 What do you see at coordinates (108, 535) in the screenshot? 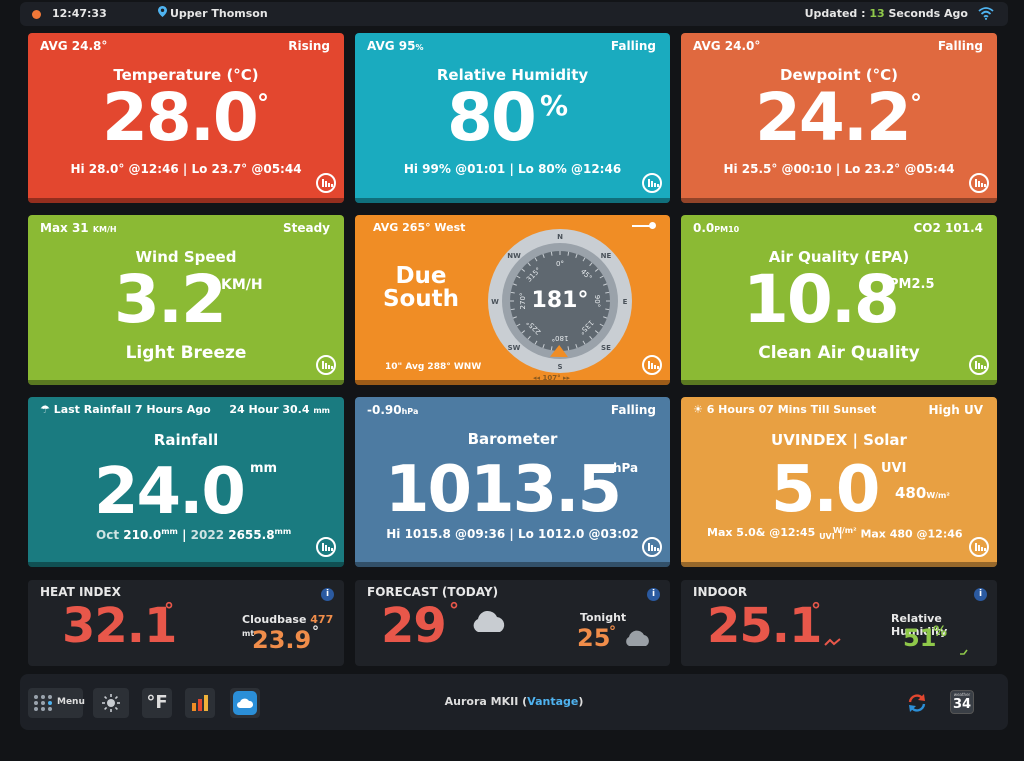
I see `rainfall-month-label: Oct` at bounding box center [108, 535].